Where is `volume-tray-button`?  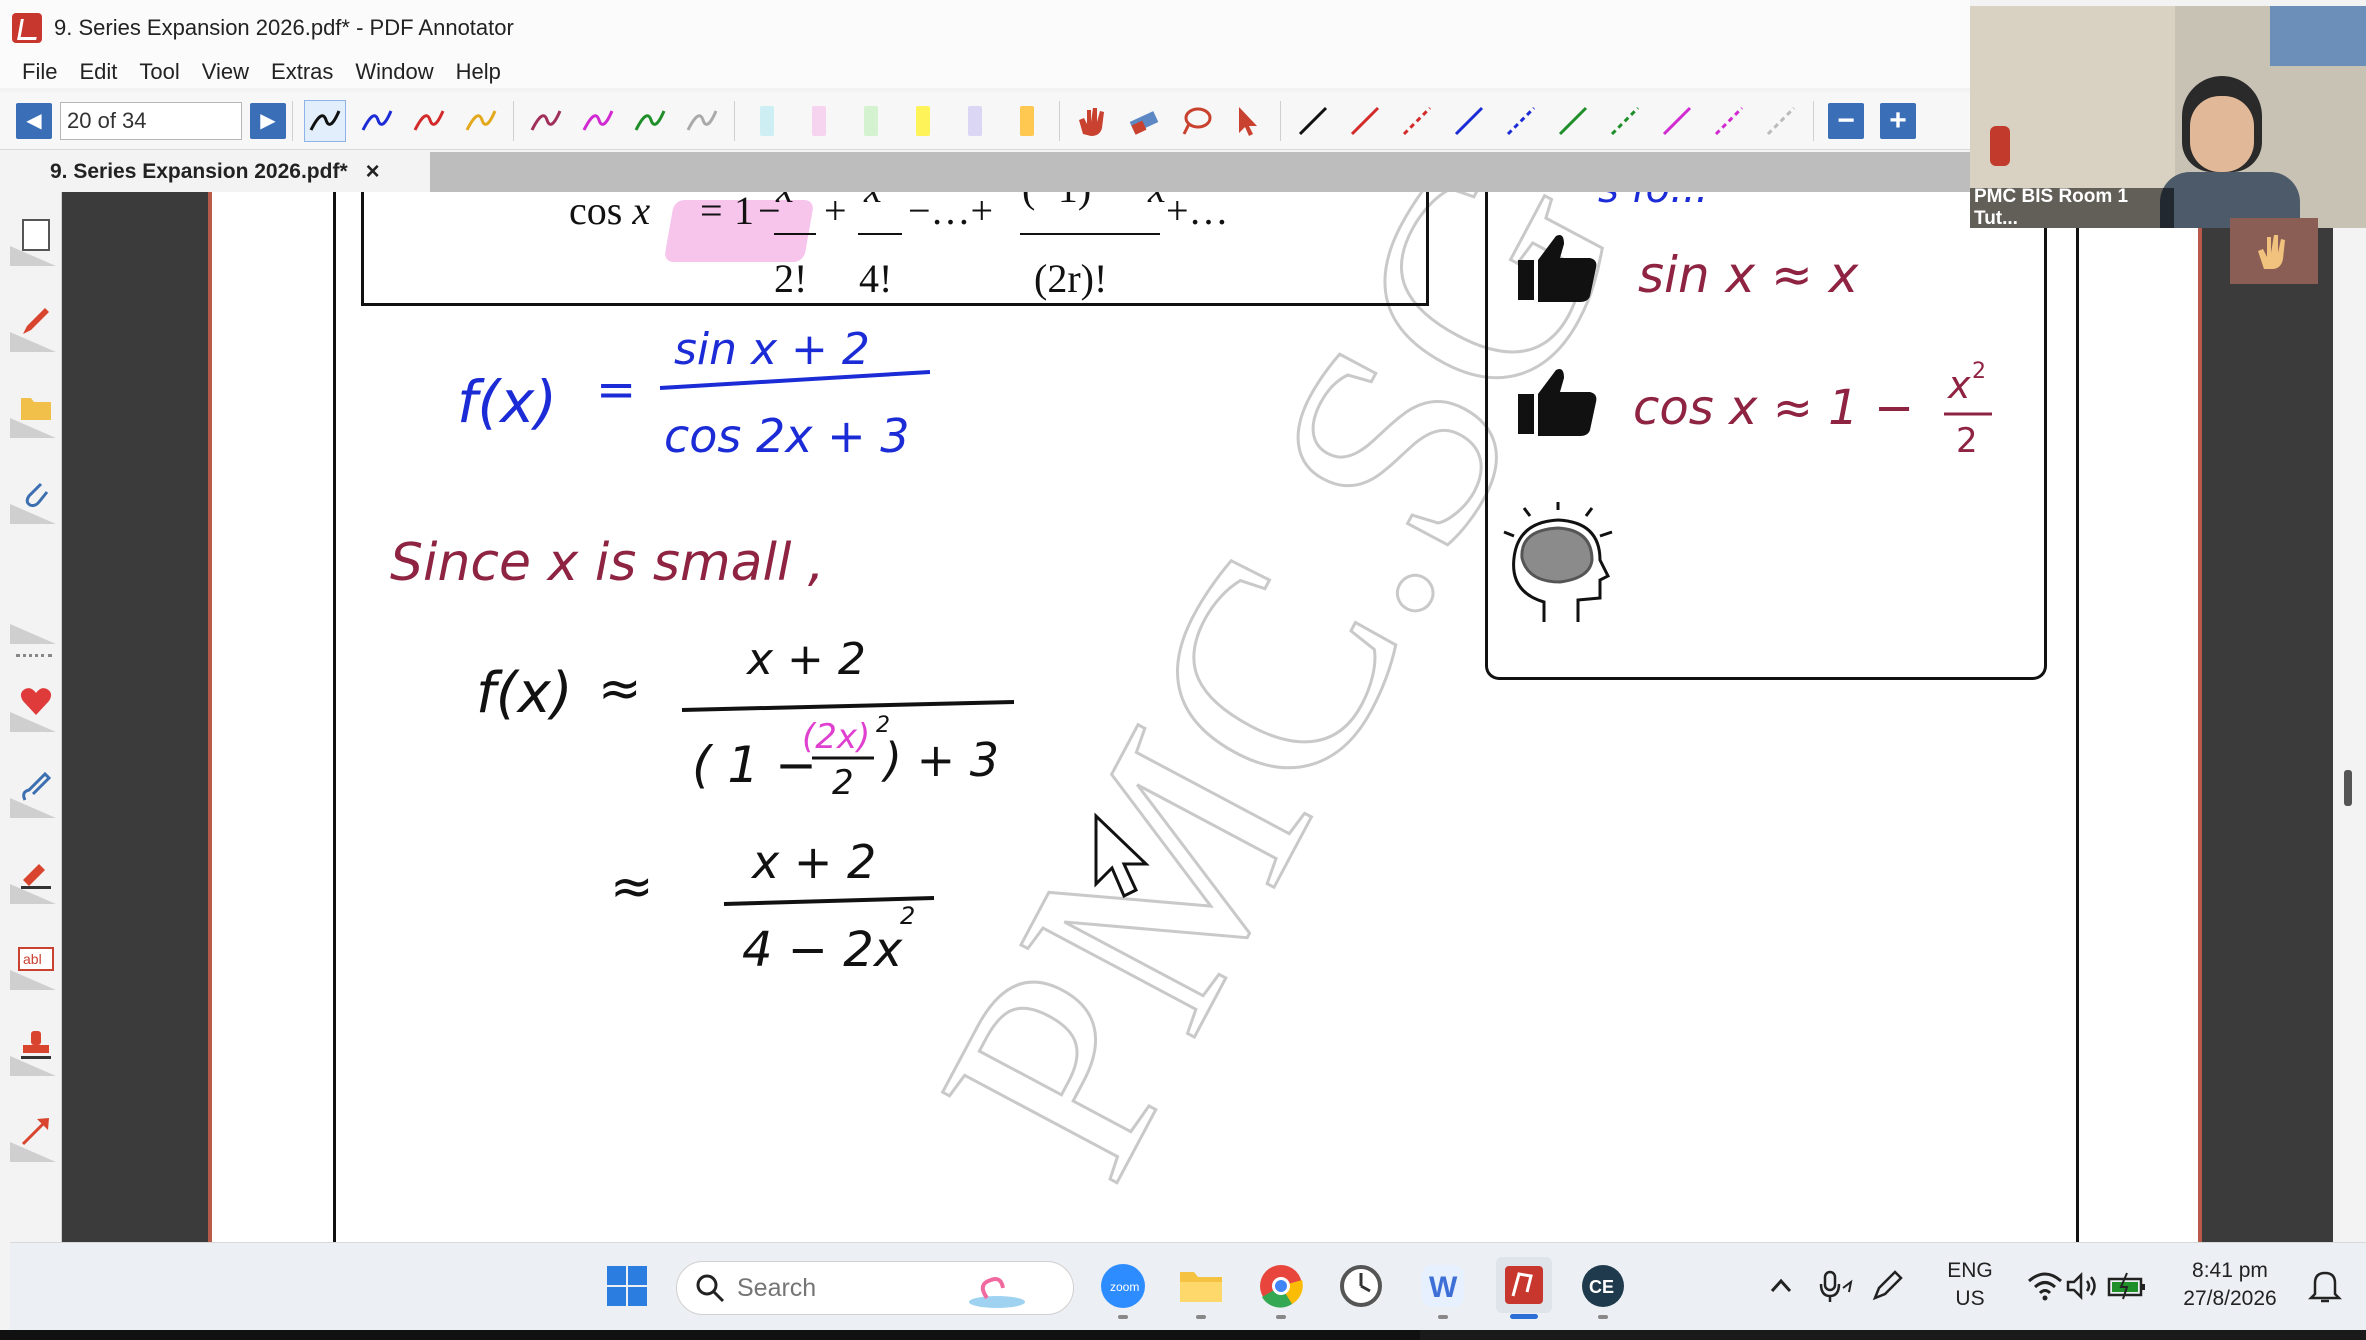
volume-tray-button is located at coordinates (2083, 1286).